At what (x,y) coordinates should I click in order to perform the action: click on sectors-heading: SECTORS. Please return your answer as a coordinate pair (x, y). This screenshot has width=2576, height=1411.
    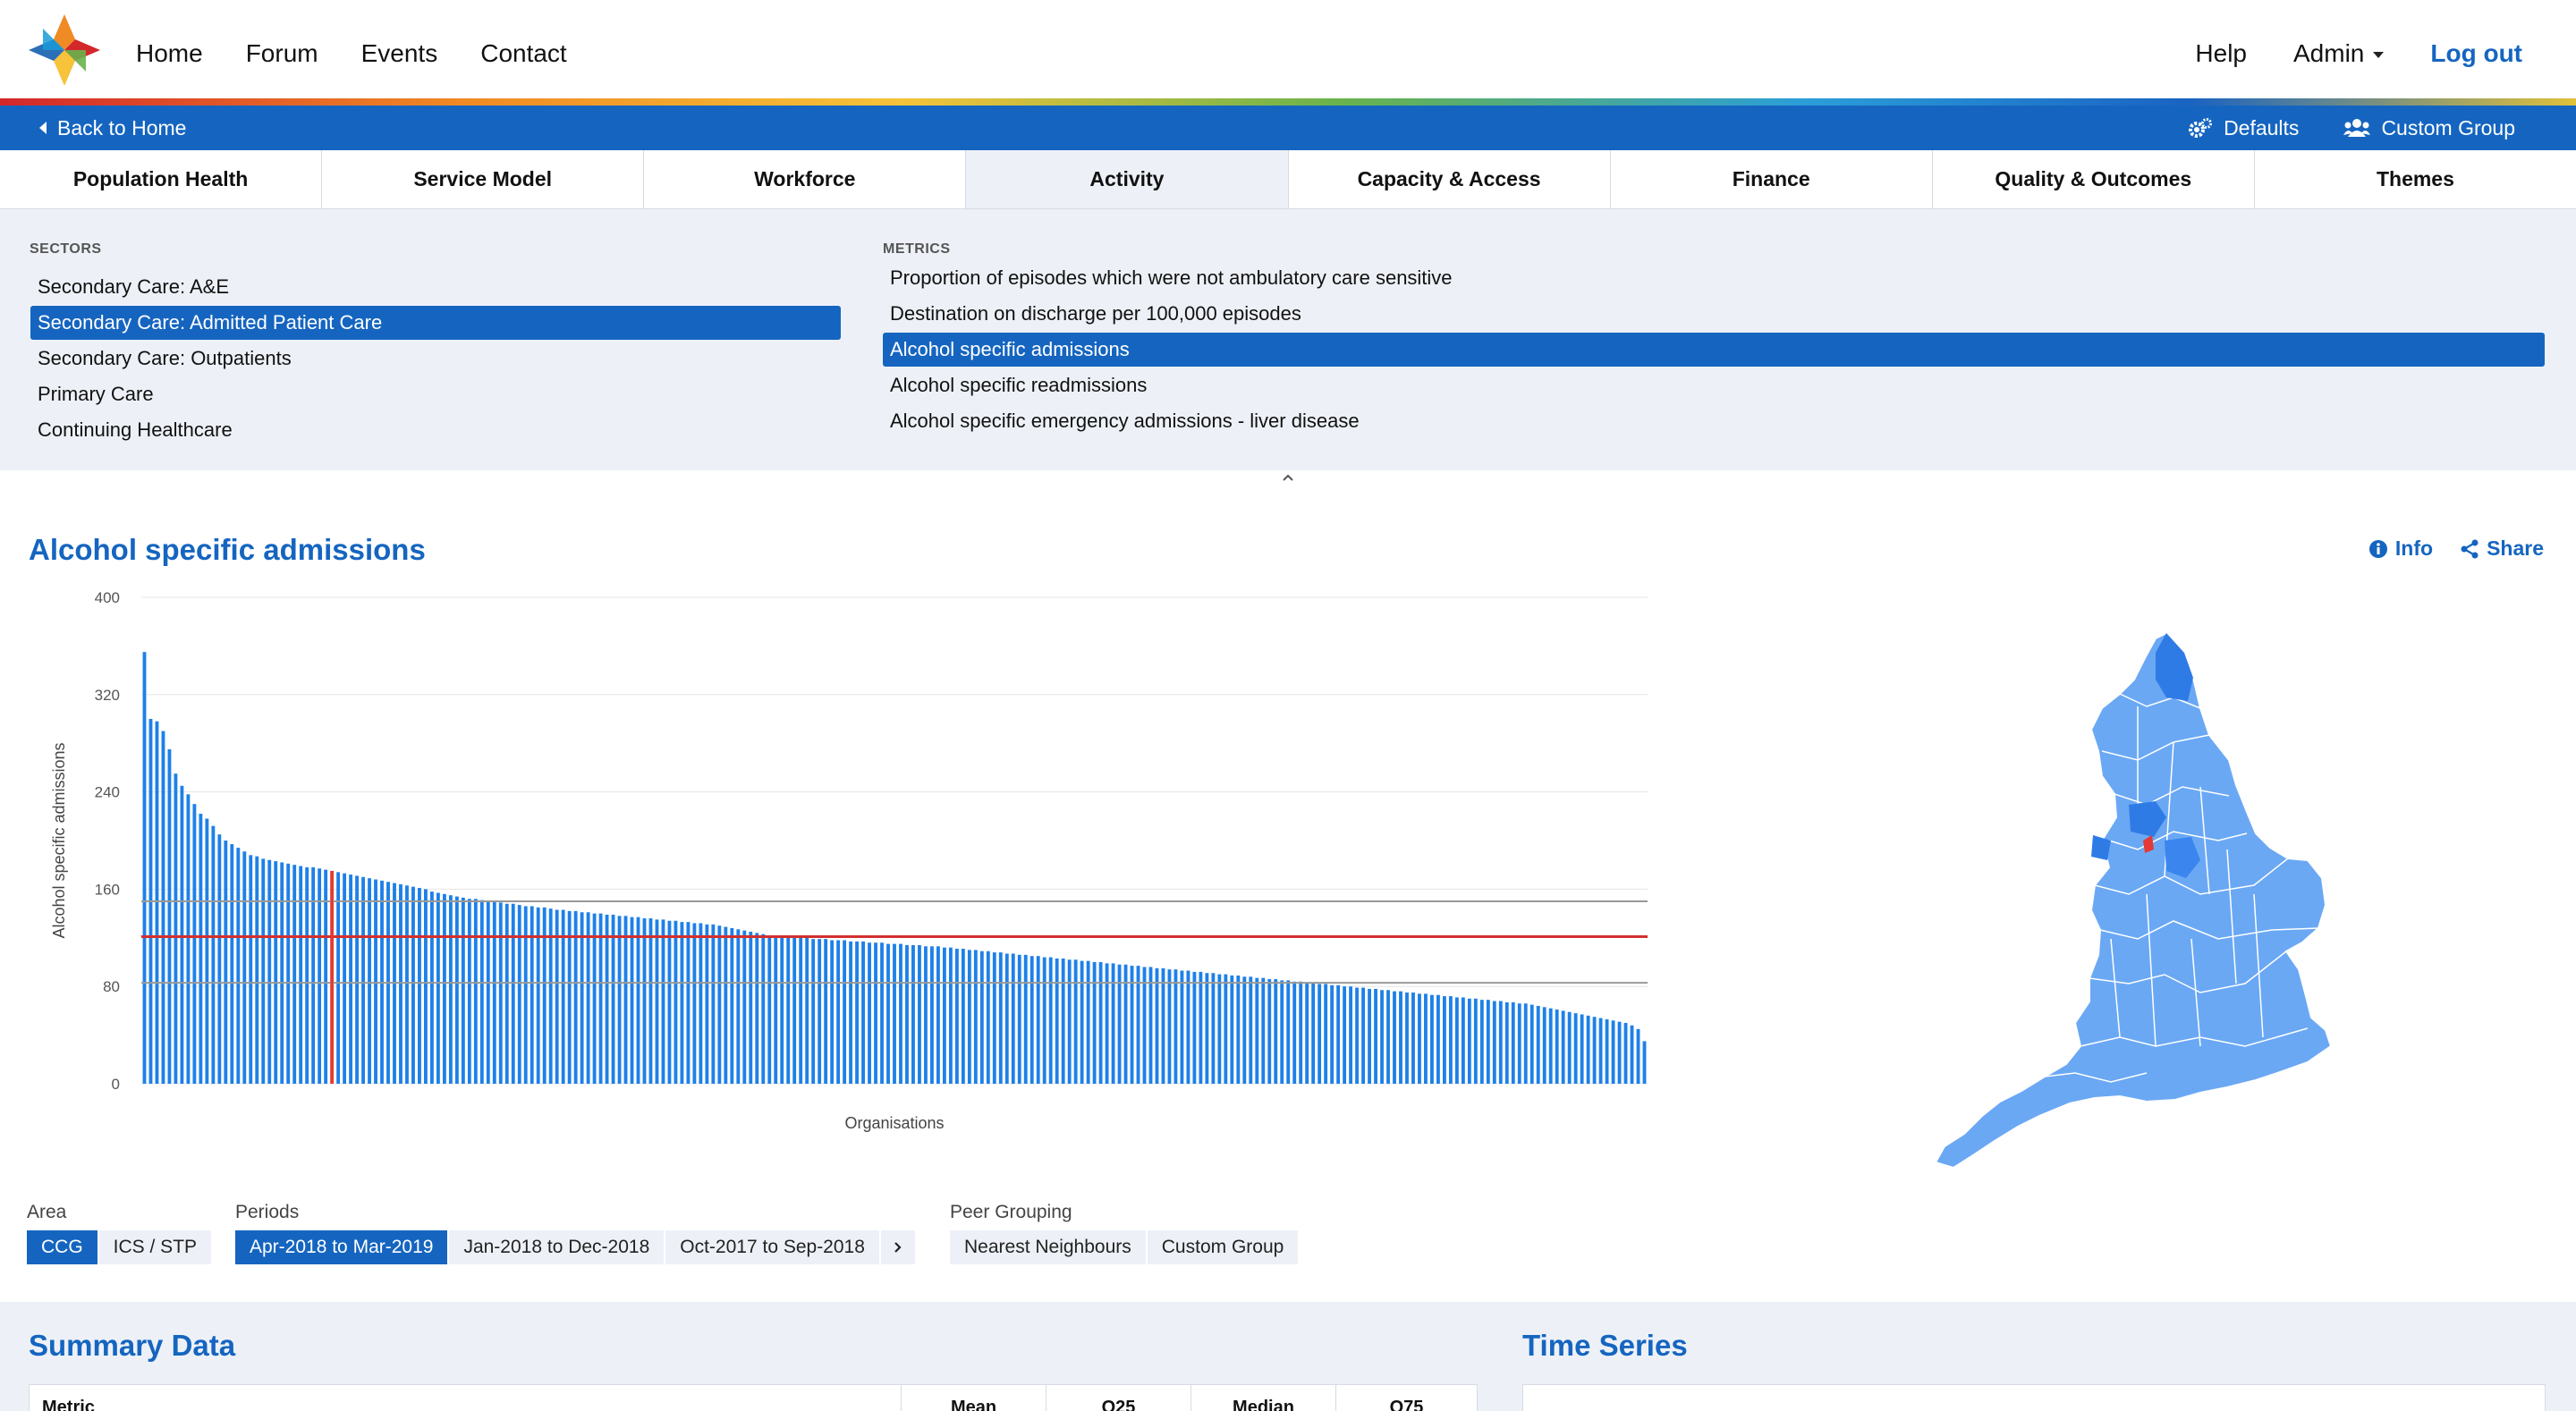
    Looking at the image, I should click on (66, 249).